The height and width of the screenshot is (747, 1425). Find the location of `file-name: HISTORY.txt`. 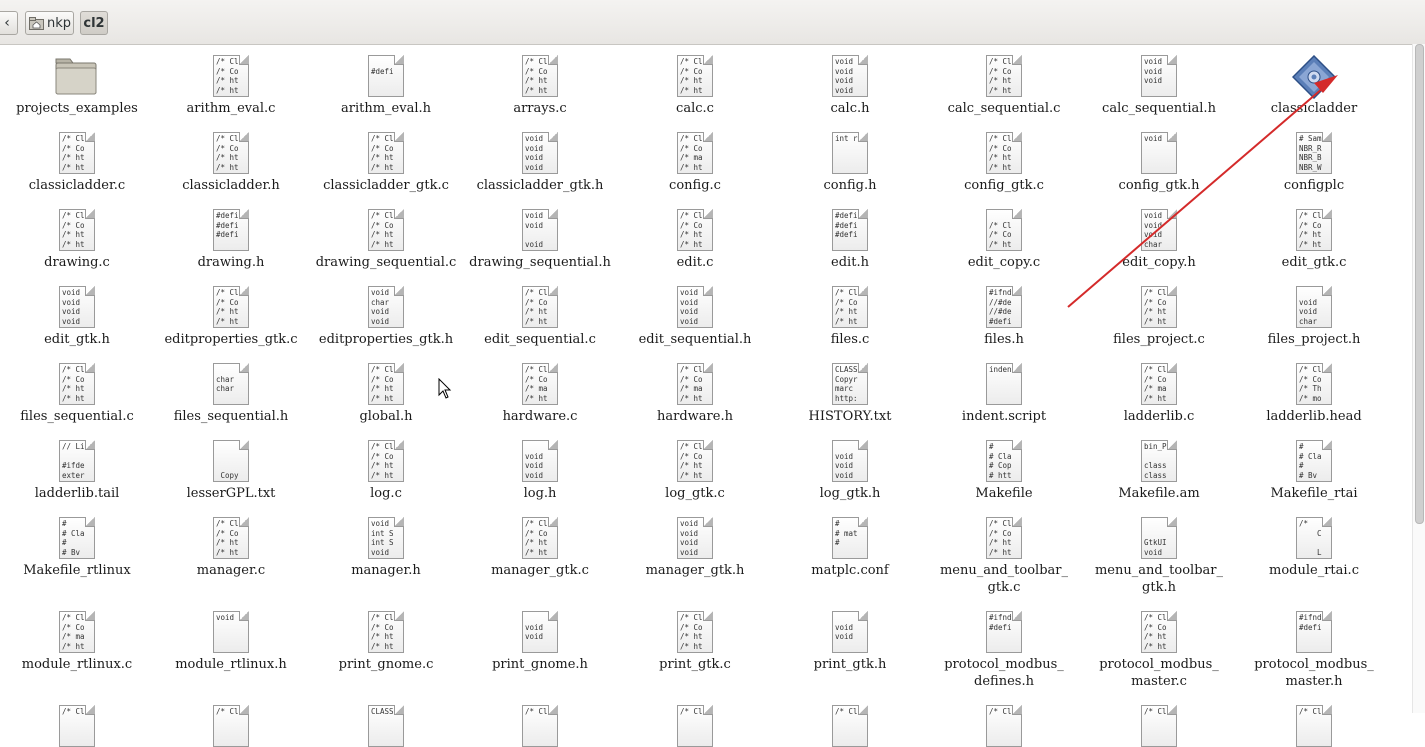

file-name: HISTORY.txt is located at coordinates (850, 416).